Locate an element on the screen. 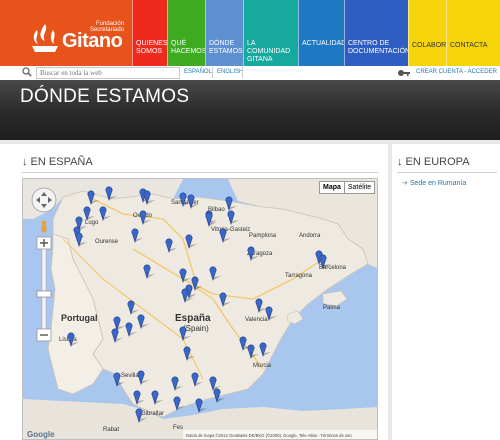 Image resolution: width=500 pixels, height=440 pixels. map-label-sevilla: Sevilla is located at coordinates (130, 376).